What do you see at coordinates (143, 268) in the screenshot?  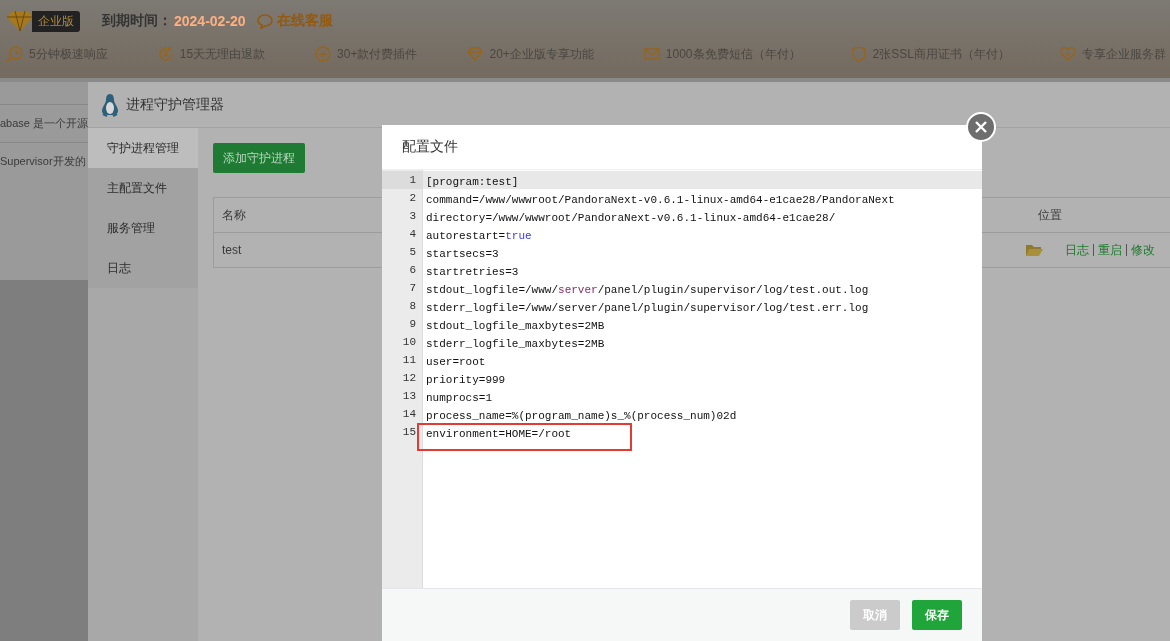 I see `menu-item: 日志` at bounding box center [143, 268].